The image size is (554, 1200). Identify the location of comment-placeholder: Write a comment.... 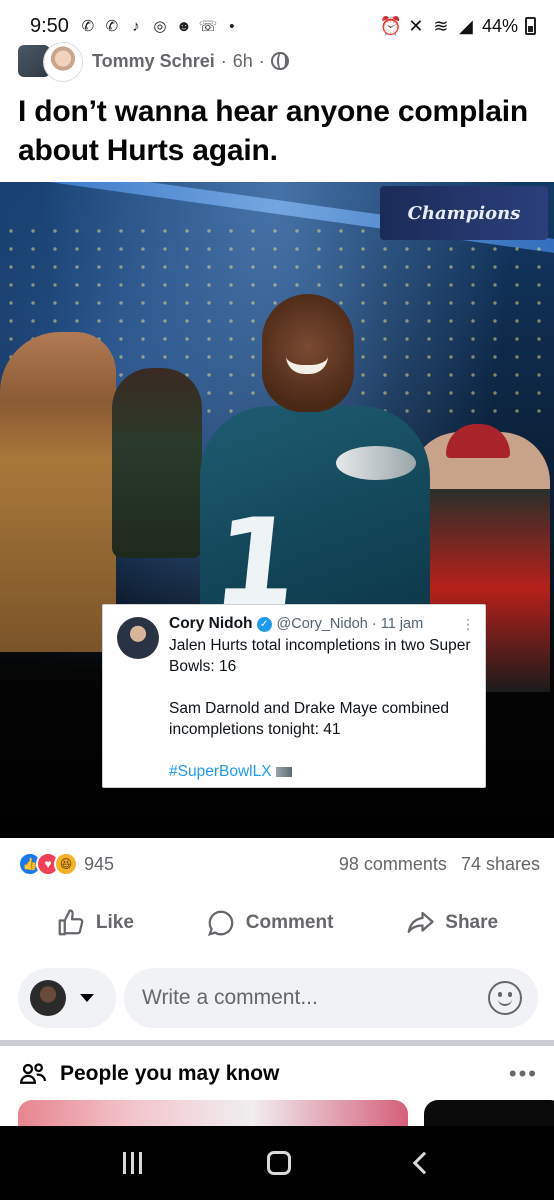
(230, 997).